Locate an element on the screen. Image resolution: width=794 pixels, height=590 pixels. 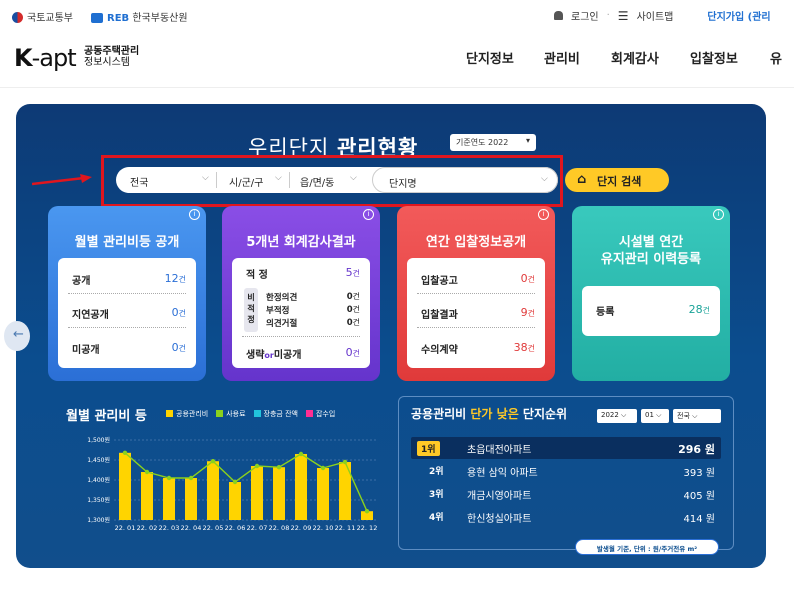
year-filter-value: 2022 is located at coordinates (610, 415).